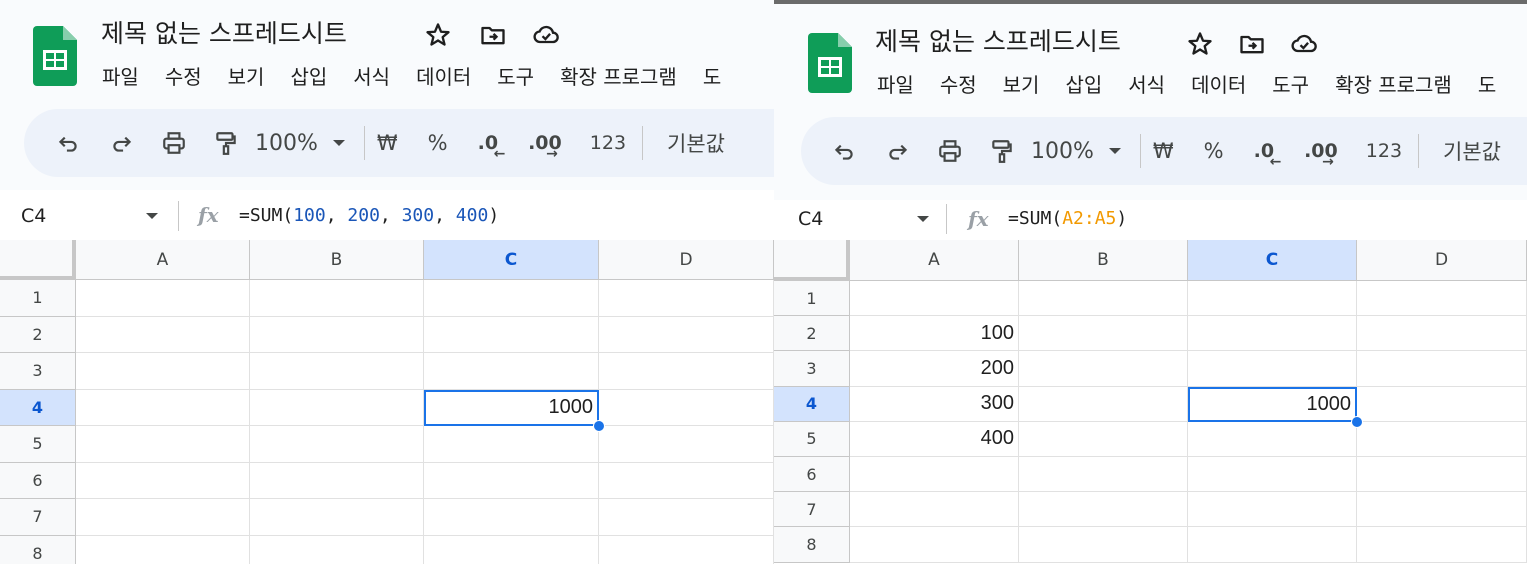 The height and width of the screenshot is (564, 1527). What do you see at coordinates (337, 298) in the screenshot?
I see `cell-b1` at bounding box center [337, 298].